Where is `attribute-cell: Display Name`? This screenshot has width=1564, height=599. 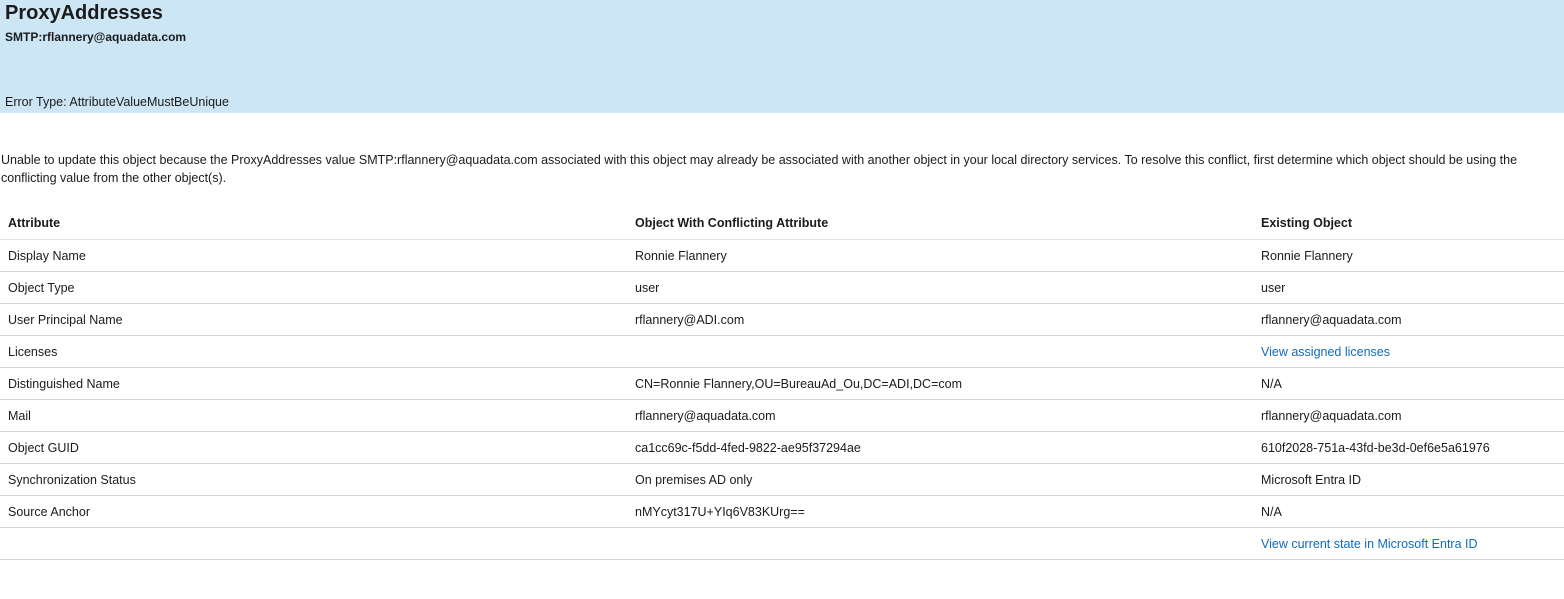 attribute-cell: Display Name is located at coordinates (313, 255).